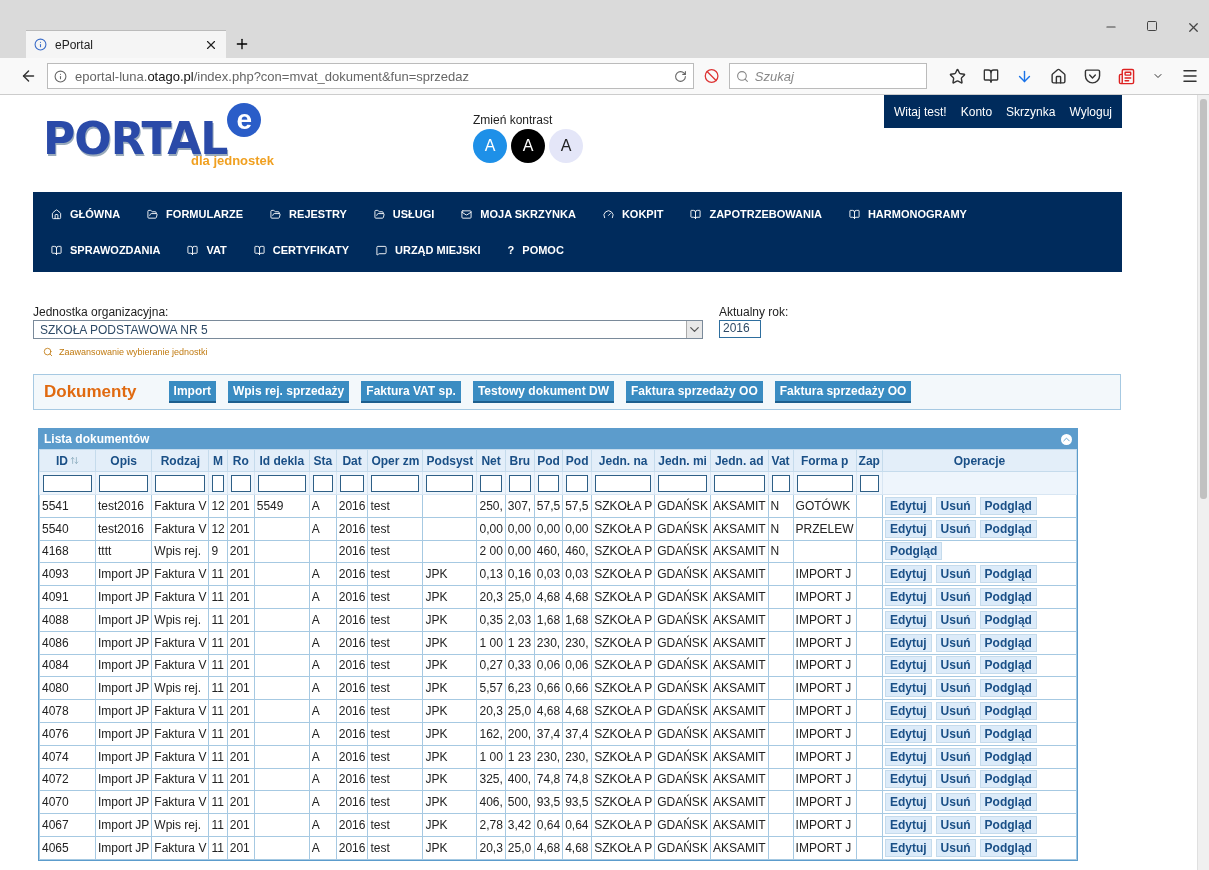  I want to click on browser-tab: ePortal, so click(126, 44).